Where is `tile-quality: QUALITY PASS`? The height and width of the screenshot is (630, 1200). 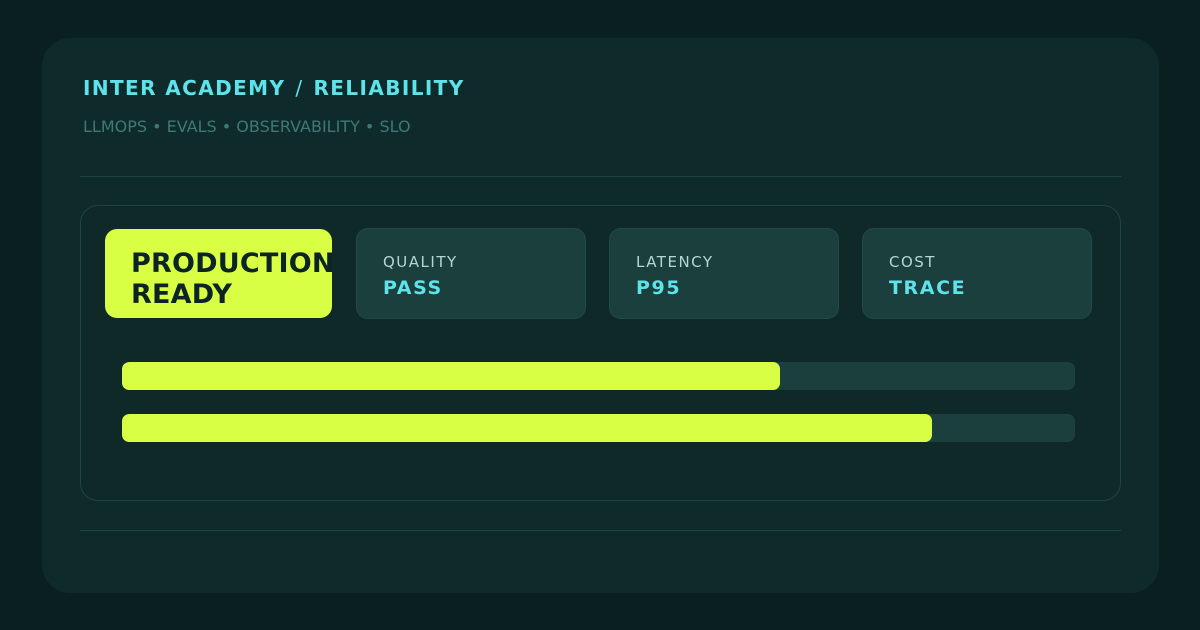 tile-quality: QUALITY PASS is located at coordinates (471, 273).